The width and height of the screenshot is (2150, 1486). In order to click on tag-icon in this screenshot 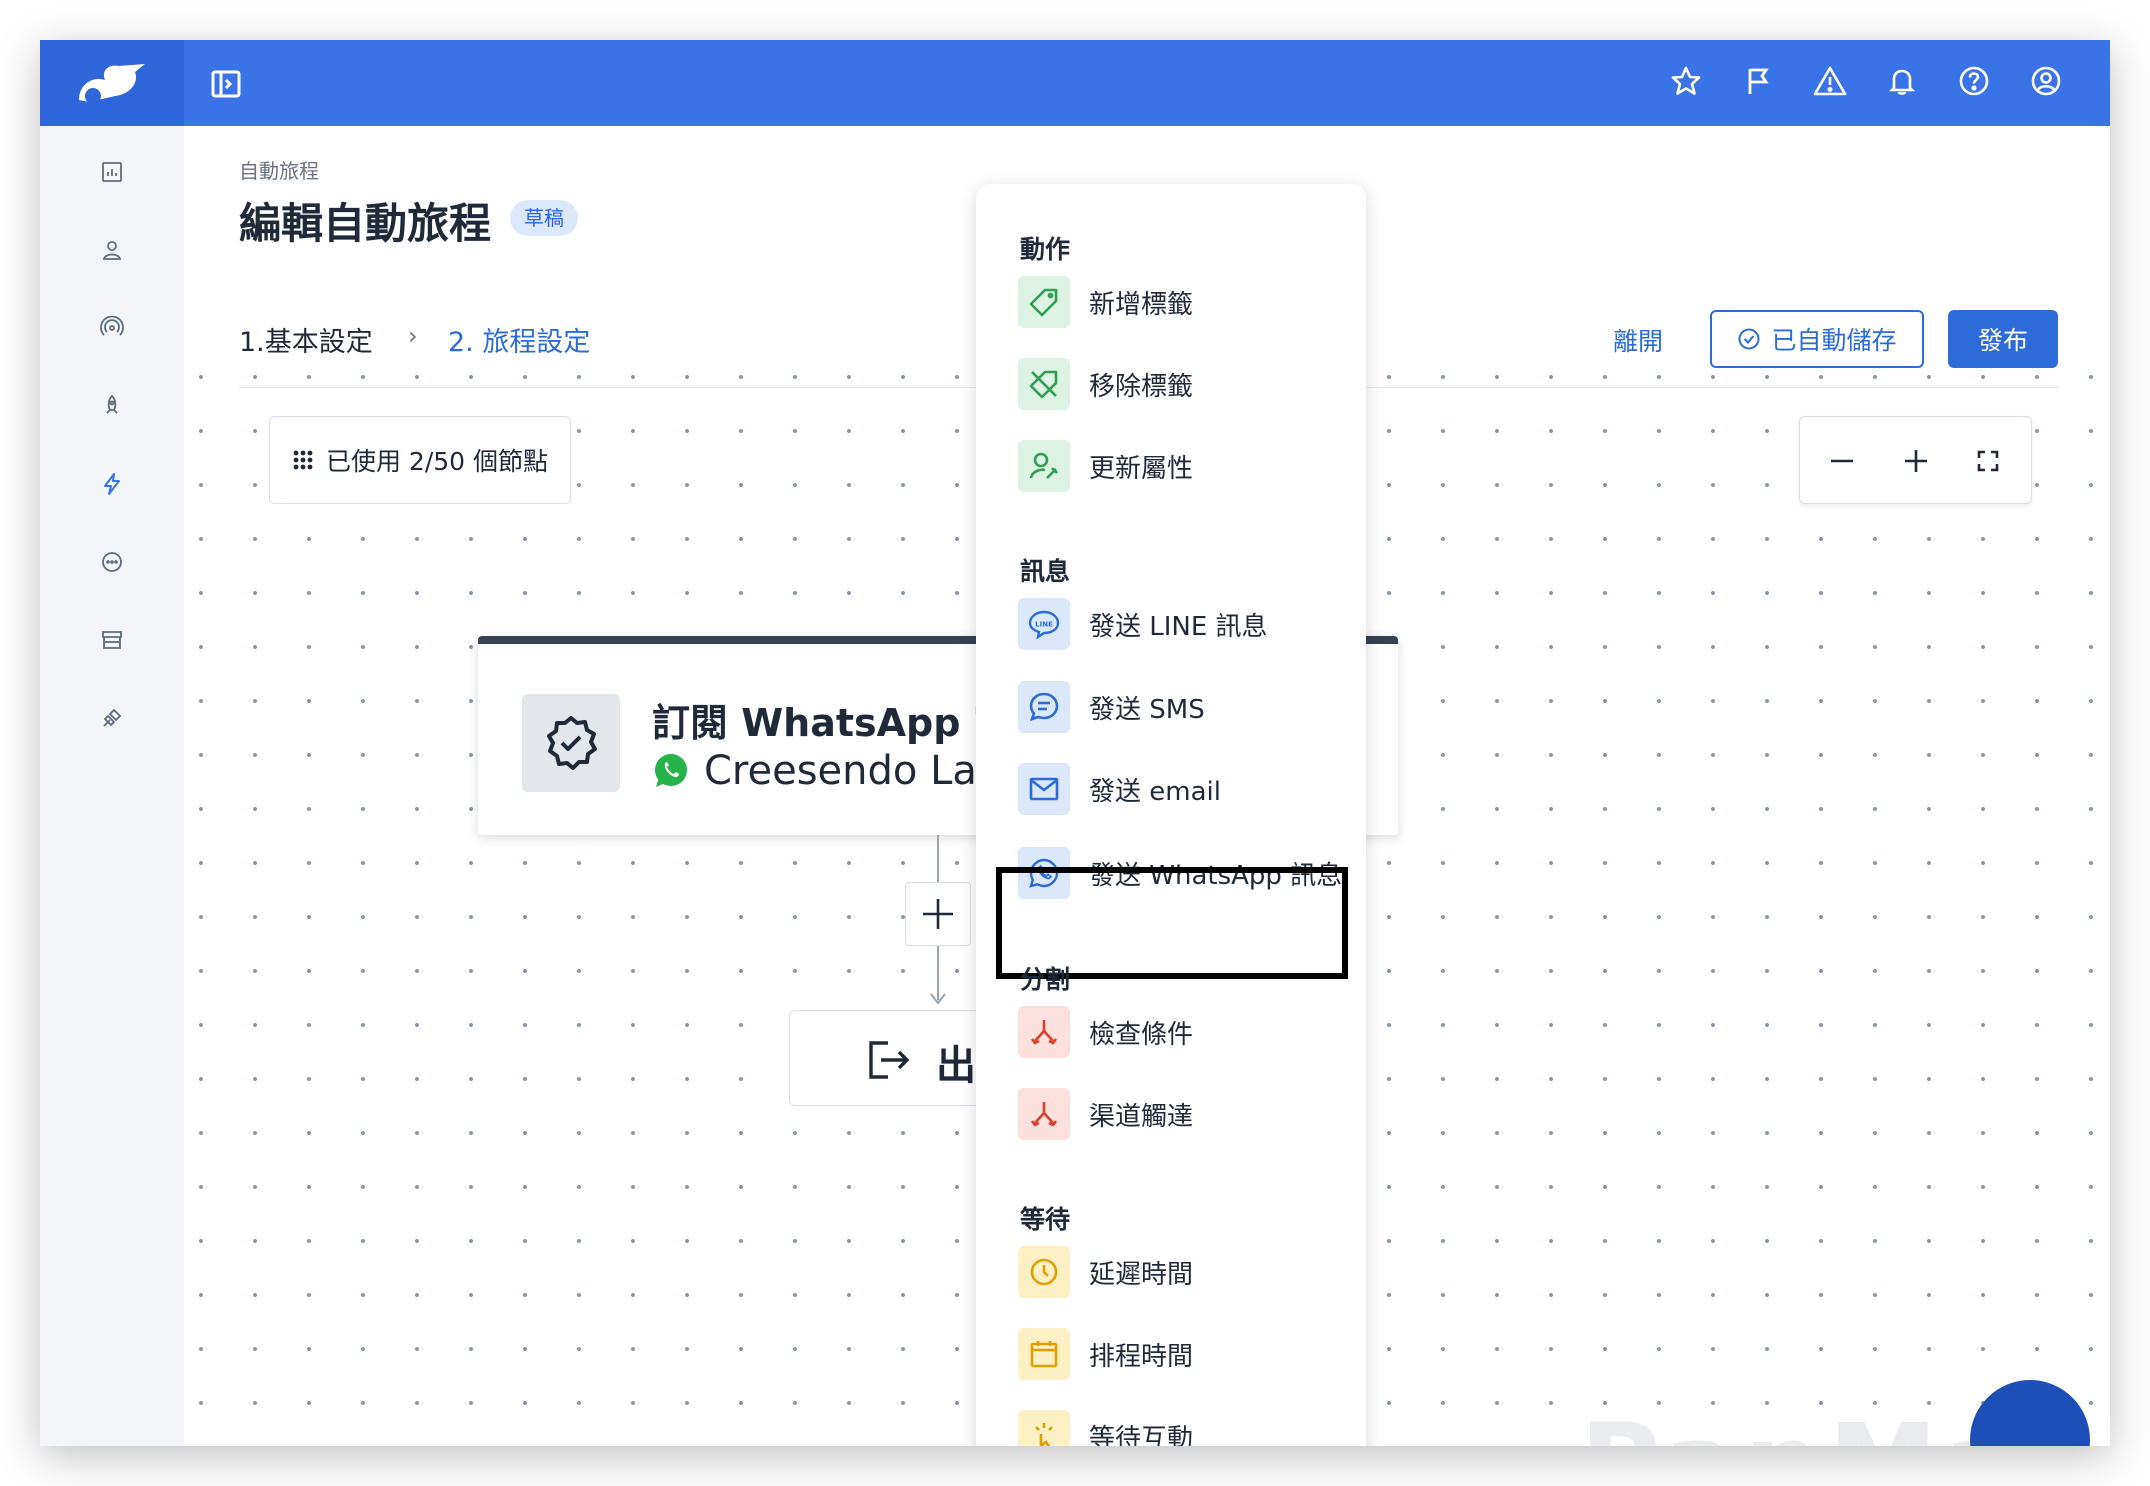, I will do `click(1044, 302)`.